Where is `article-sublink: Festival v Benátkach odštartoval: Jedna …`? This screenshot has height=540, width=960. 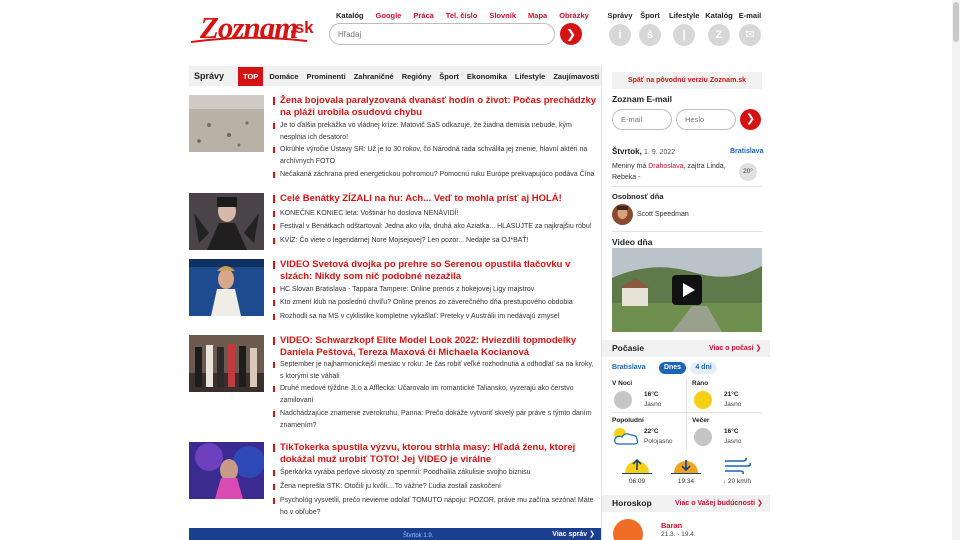 article-sublink: Festival v Benátkach odštartoval: Jedna … is located at coordinates (435, 227).